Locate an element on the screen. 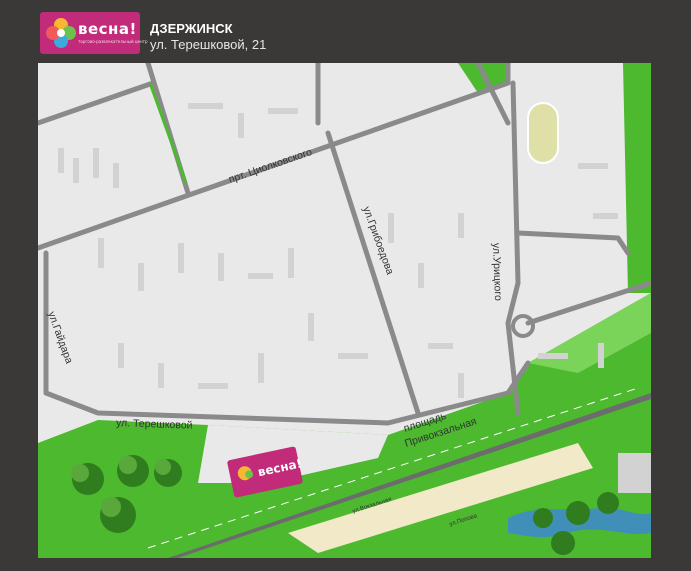 The image size is (691, 571). city-name: ДЗЕРЖИНСК is located at coordinates (191, 28).